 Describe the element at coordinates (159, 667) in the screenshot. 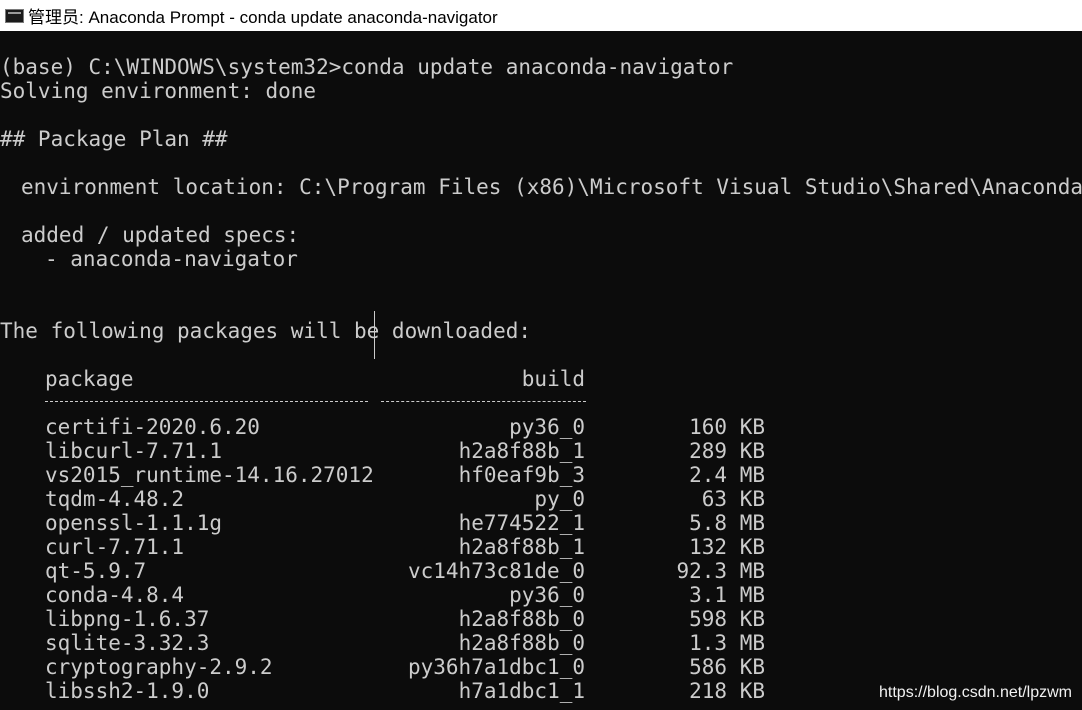

I see `package-name: cryptography-2.9.2` at that location.